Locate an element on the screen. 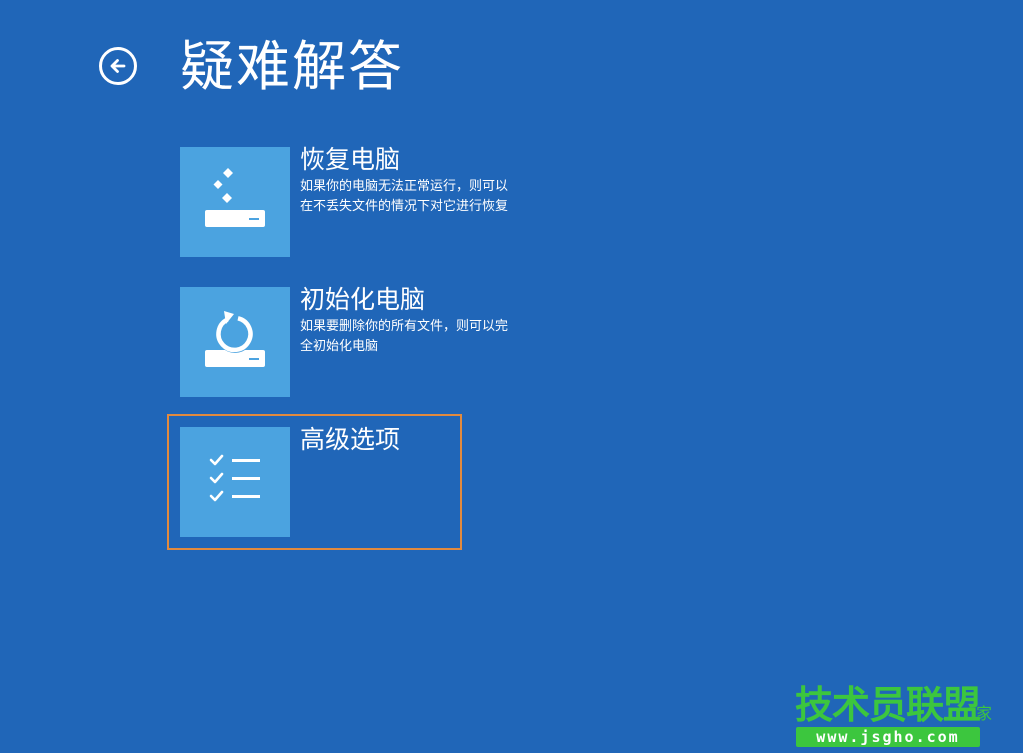  option-refresh-pc: 恢复电脑 如果你的电脑无法正常运行，则可以 在不丢失文件的情况下对它进行恢复 is located at coordinates (380, 201).